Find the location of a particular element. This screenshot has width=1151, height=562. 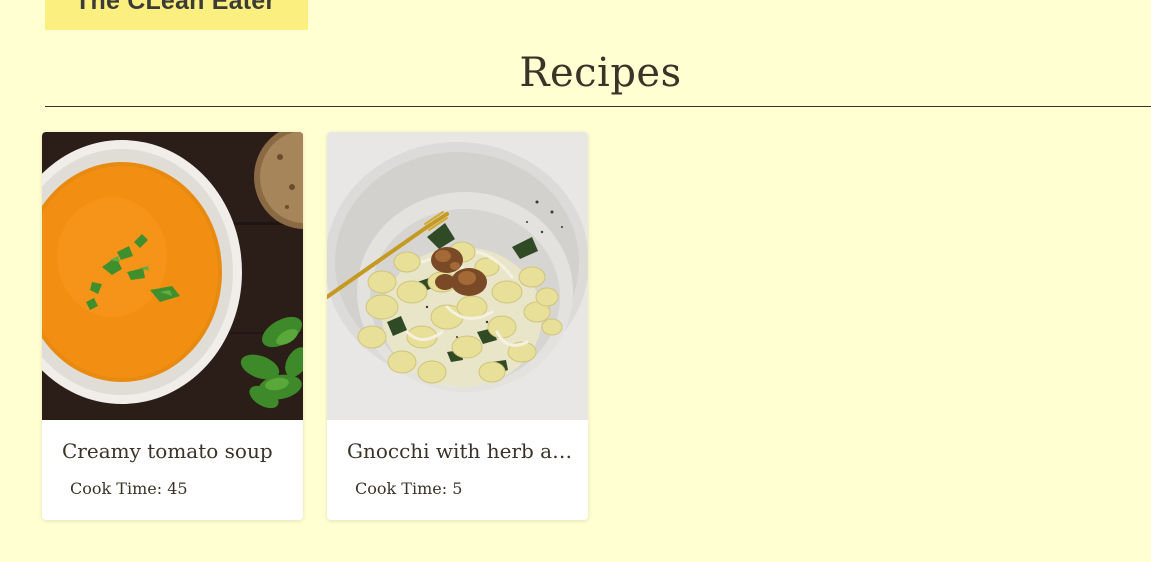

tomato-soup-photo-icon is located at coordinates (172, 276).